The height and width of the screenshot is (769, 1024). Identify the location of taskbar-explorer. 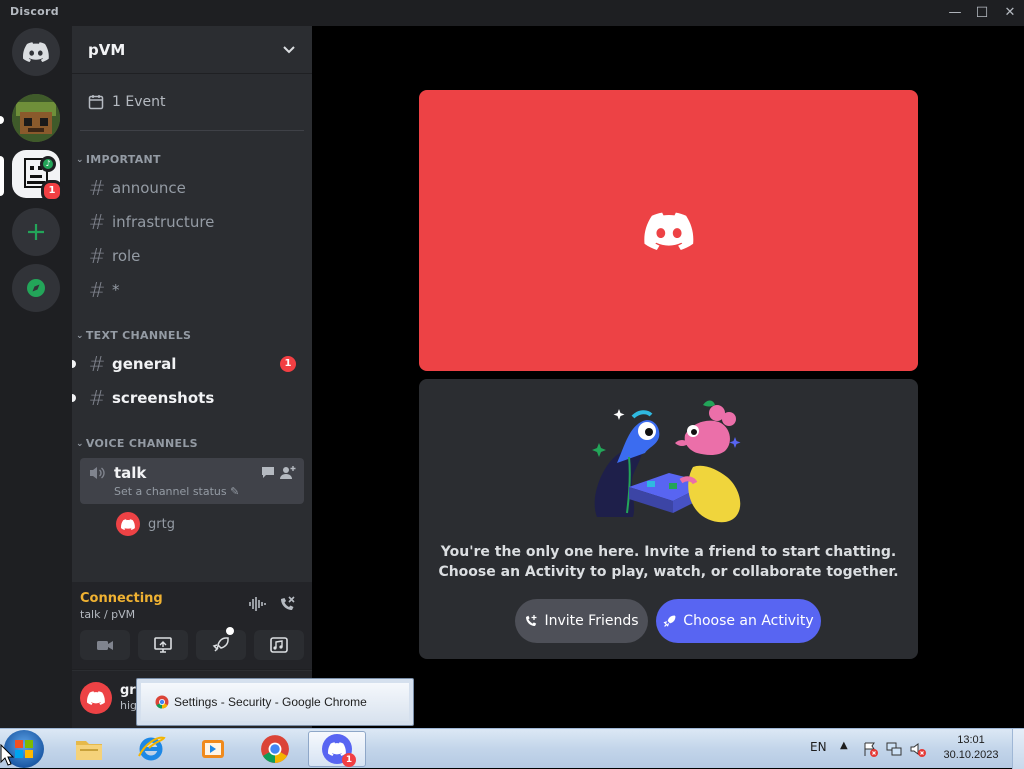
(89, 749).